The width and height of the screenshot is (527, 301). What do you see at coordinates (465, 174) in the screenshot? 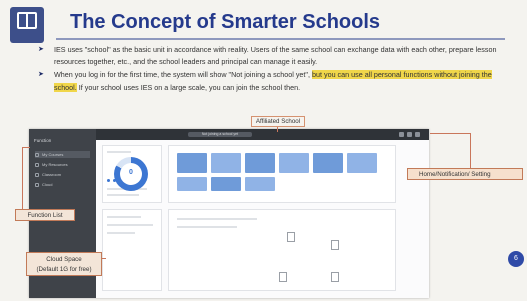
I see `home-notification-setting-label: Home/Notification/ Setting` at bounding box center [465, 174].